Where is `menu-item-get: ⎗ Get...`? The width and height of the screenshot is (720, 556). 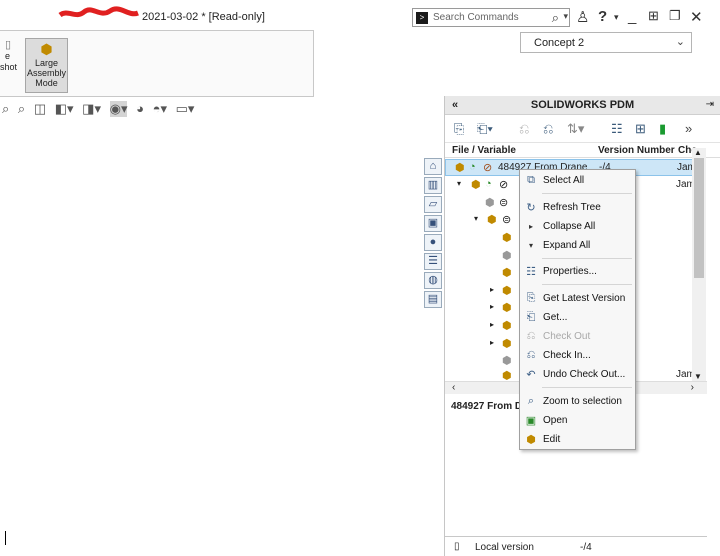 menu-item-get: ⎗ Get... is located at coordinates (577, 318).